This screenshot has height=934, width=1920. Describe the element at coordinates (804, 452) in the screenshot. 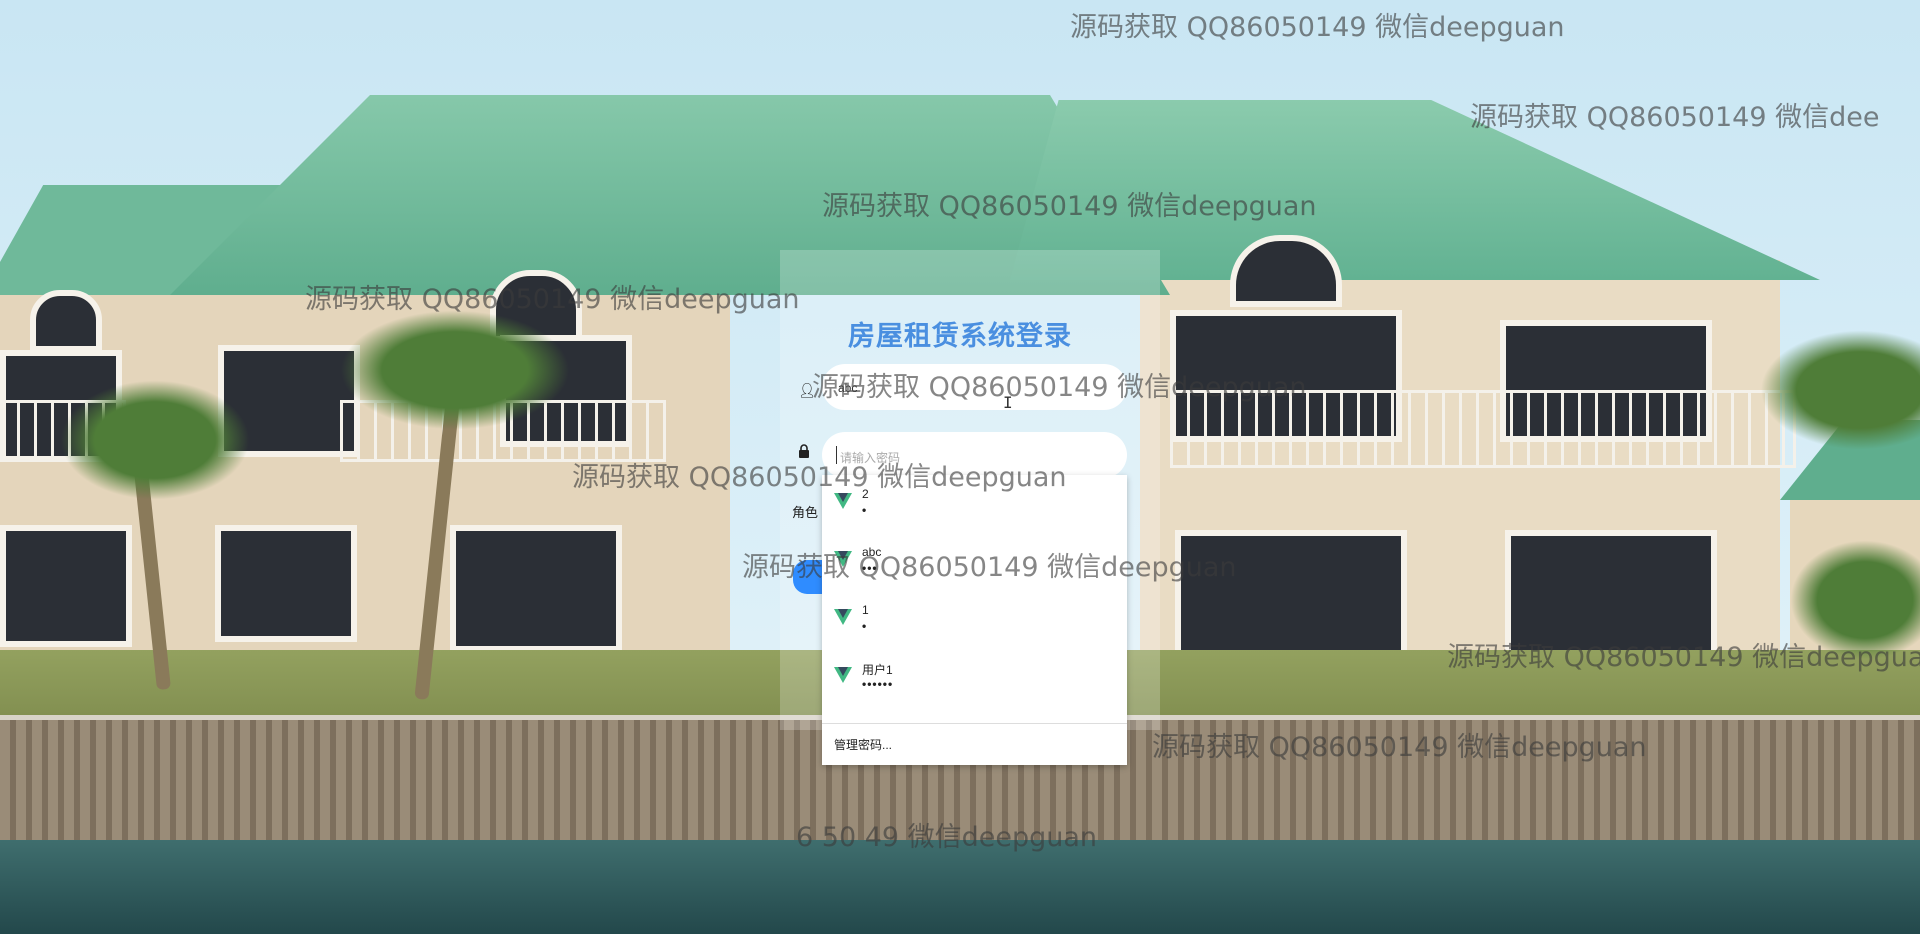

I see `lock-icon` at that location.